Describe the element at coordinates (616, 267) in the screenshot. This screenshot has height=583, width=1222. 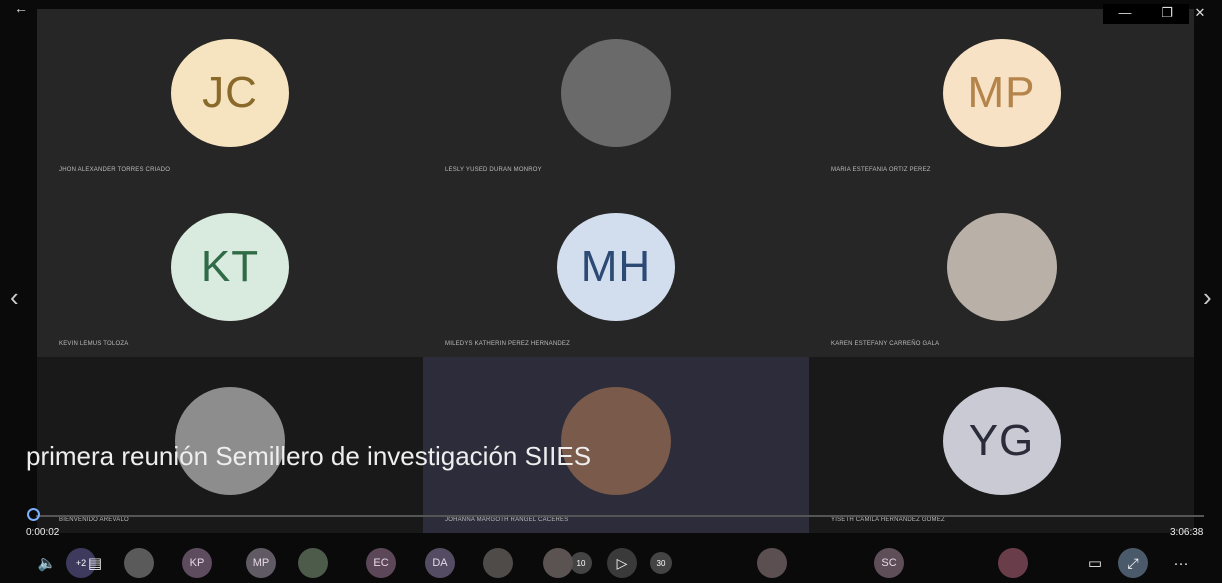
I see `participant-initials-avatar: MH` at that location.